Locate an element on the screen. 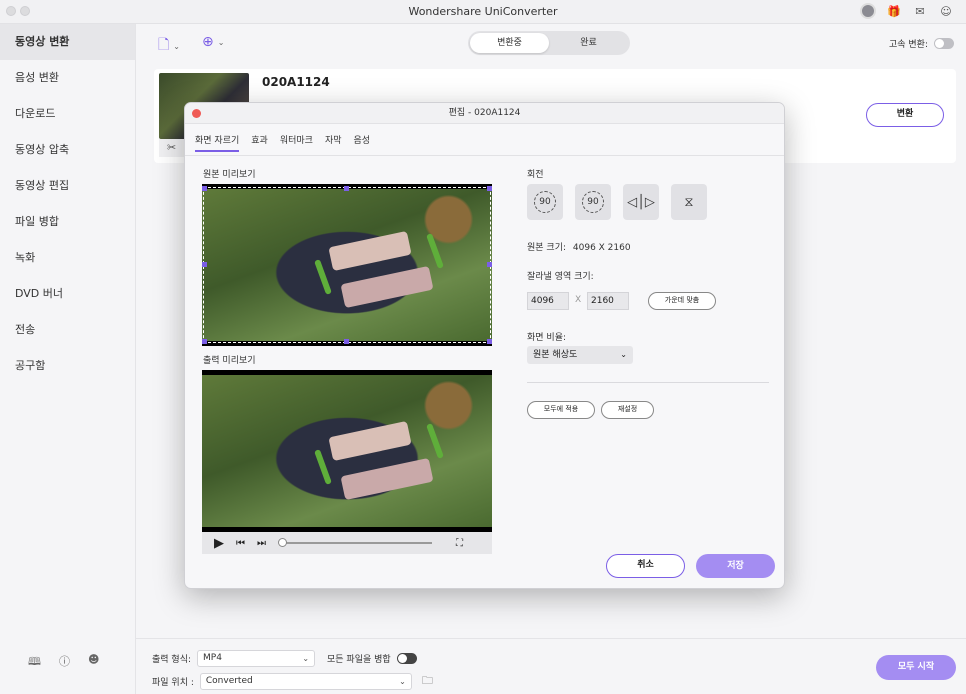 Image resolution: width=966 pixels, height=694 pixels. output-format-select: MP4 ⌄ is located at coordinates (256, 658).